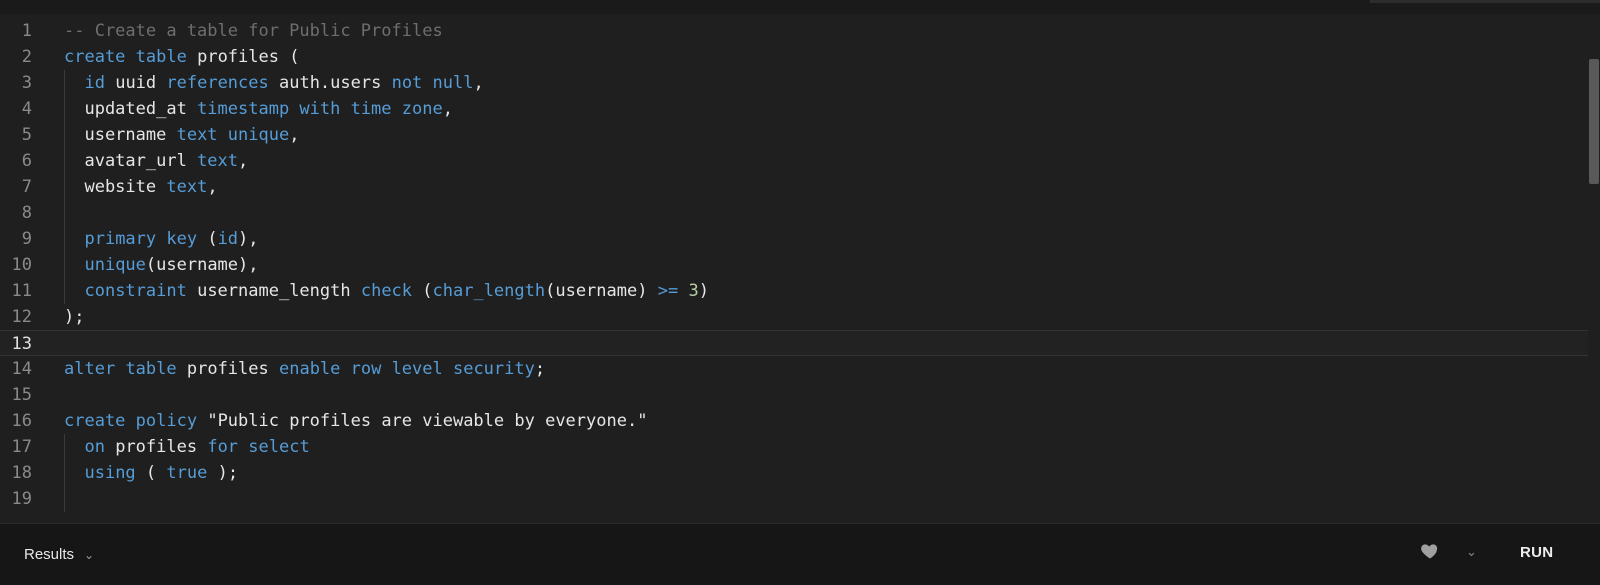 The width and height of the screenshot is (1600, 585). Describe the element at coordinates (432, 83) in the screenshot. I see `code-token: not null` at that location.